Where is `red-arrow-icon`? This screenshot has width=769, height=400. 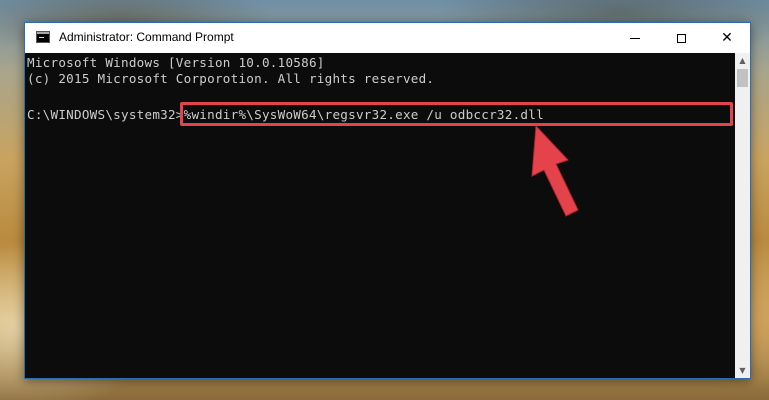
red-arrow-icon is located at coordinates (555, 170).